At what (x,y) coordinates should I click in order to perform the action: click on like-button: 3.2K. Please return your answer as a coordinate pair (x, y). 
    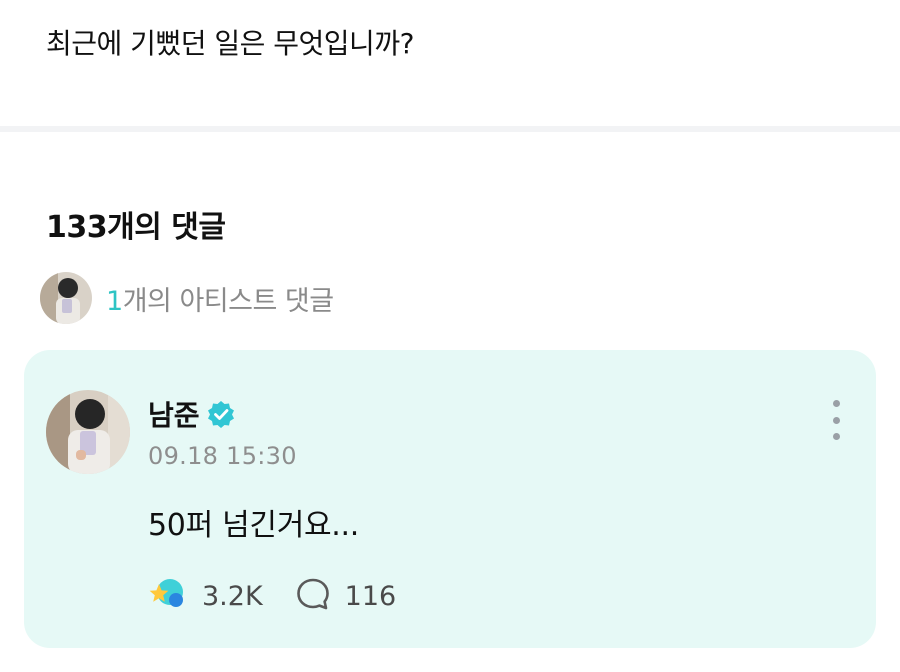
    Looking at the image, I should click on (205, 596).